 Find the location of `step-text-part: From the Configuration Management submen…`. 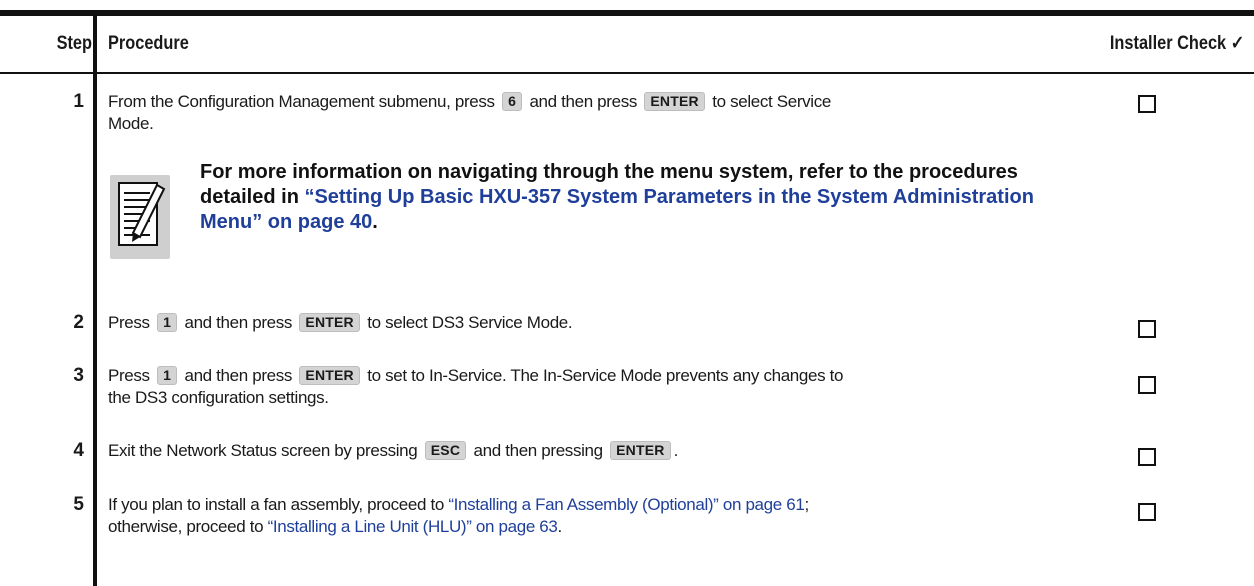

step-text-part: From the Configuration Management submen… is located at coordinates (301, 101).